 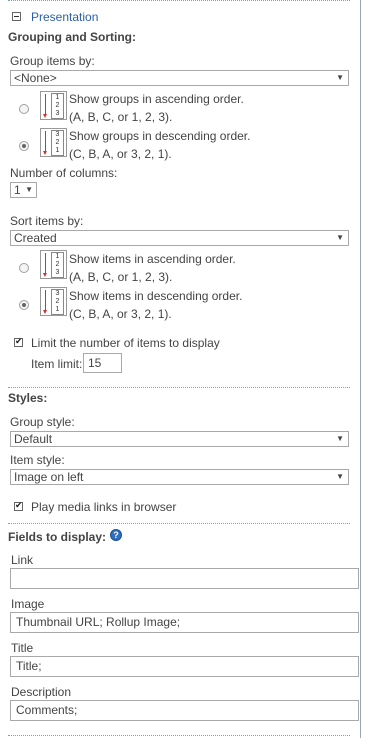 What do you see at coordinates (152, 259) in the screenshot?
I see `items-ascending-label: Show items in ascending order.` at bounding box center [152, 259].